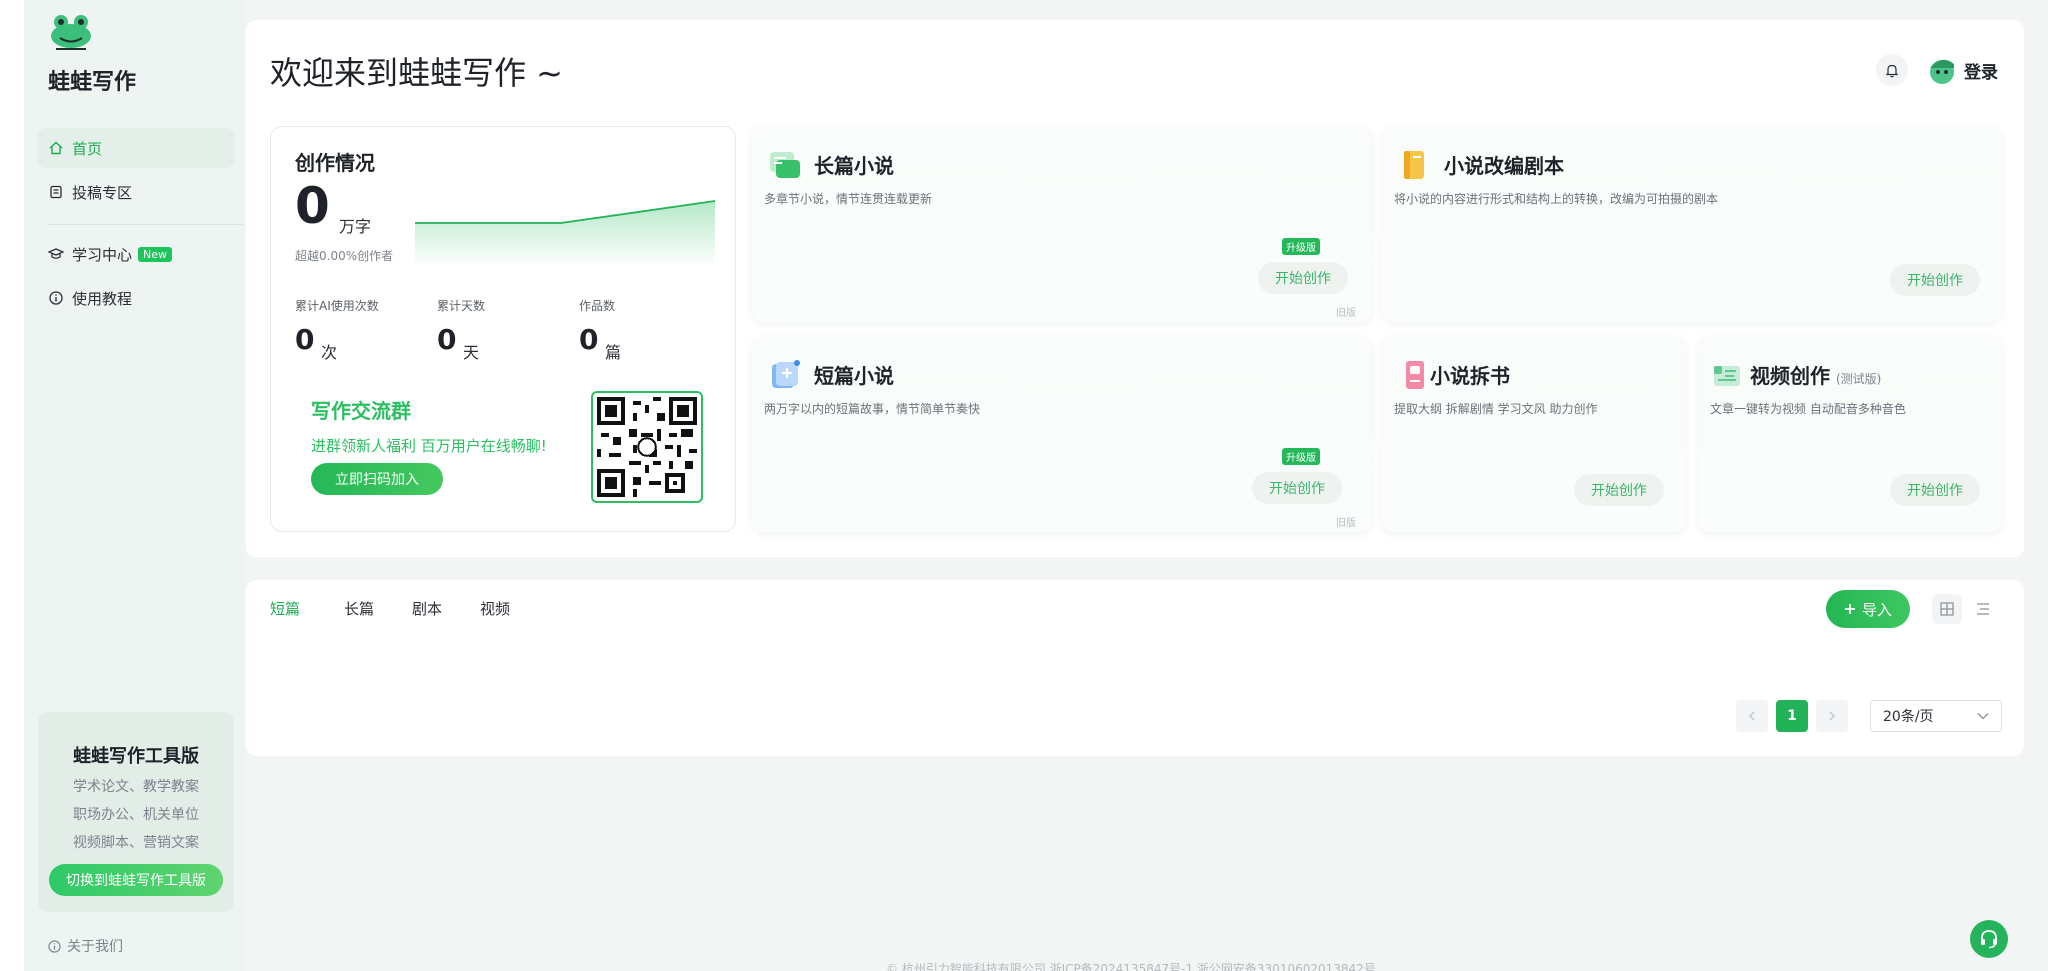 This screenshot has height=971, width=2048. What do you see at coordinates (377, 479) in the screenshot?
I see `join-group-button: 立即扫码加入` at bounding box center [377, 479].